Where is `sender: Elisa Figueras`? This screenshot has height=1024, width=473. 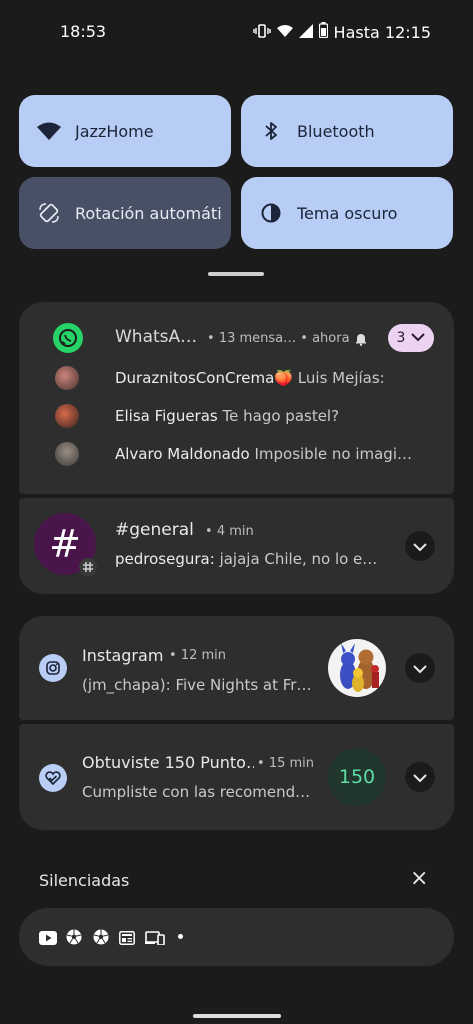 sender: Elisa Figueras is located at coordinates (166, 416).